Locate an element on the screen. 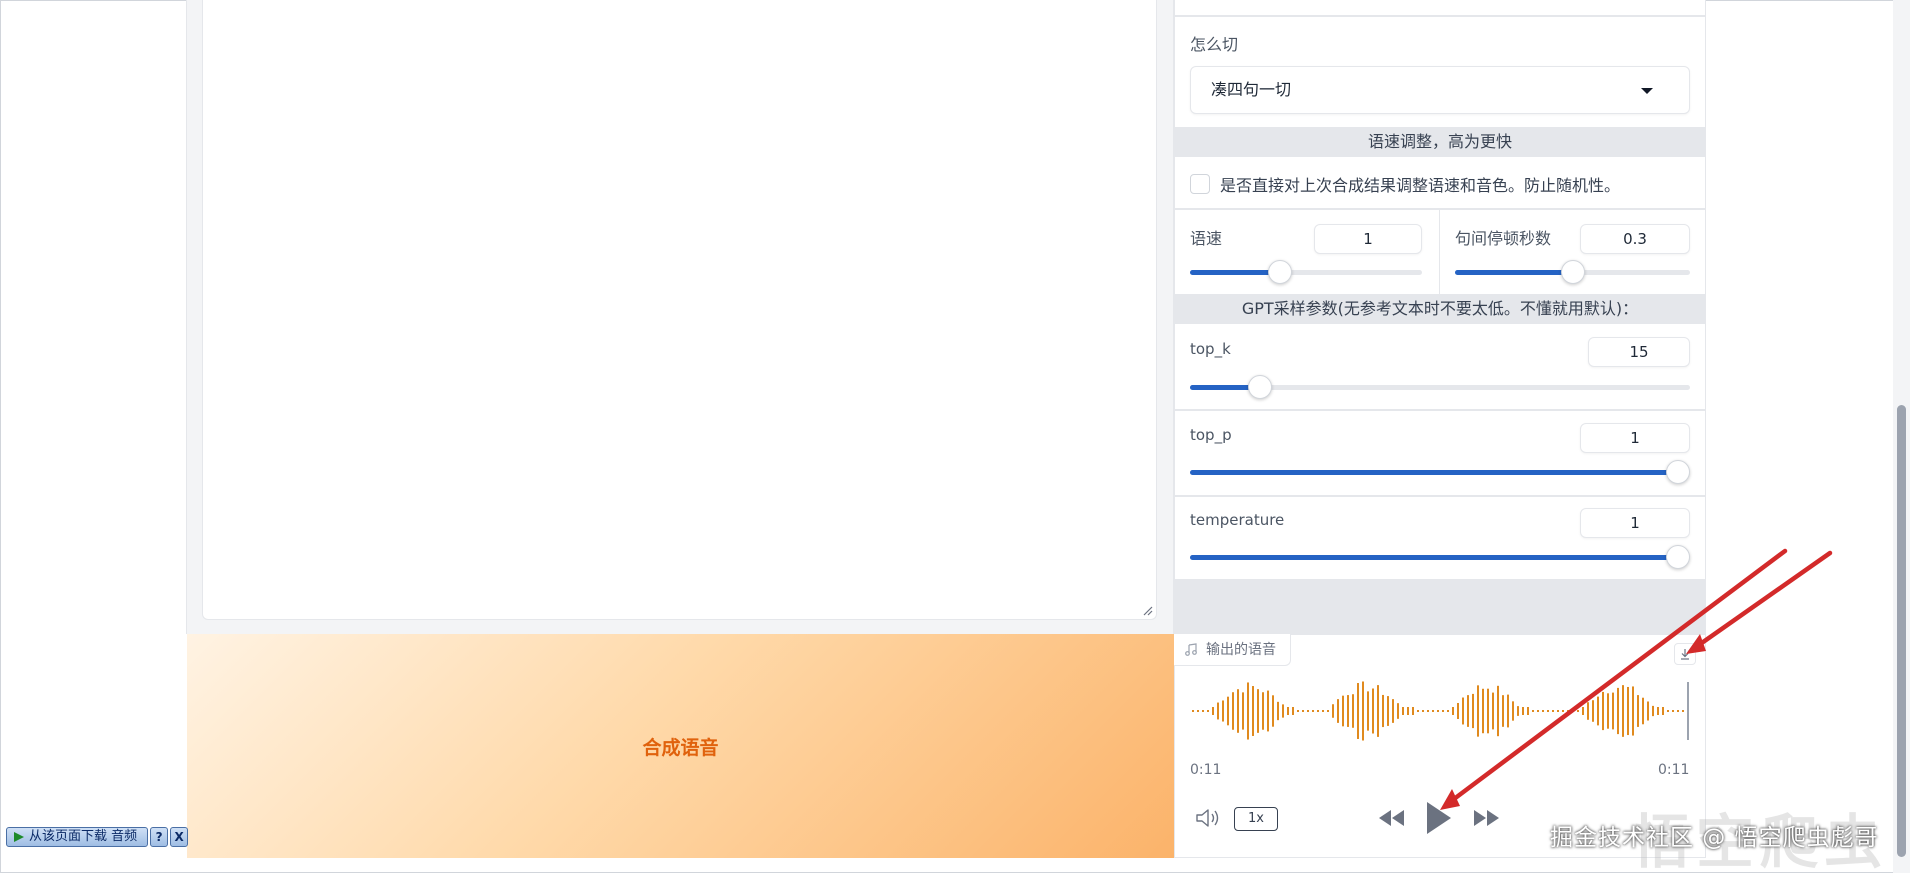 The width and height of the screenshot is (1910, 873). top-remnant-block is located at coordinates (1440, 8).